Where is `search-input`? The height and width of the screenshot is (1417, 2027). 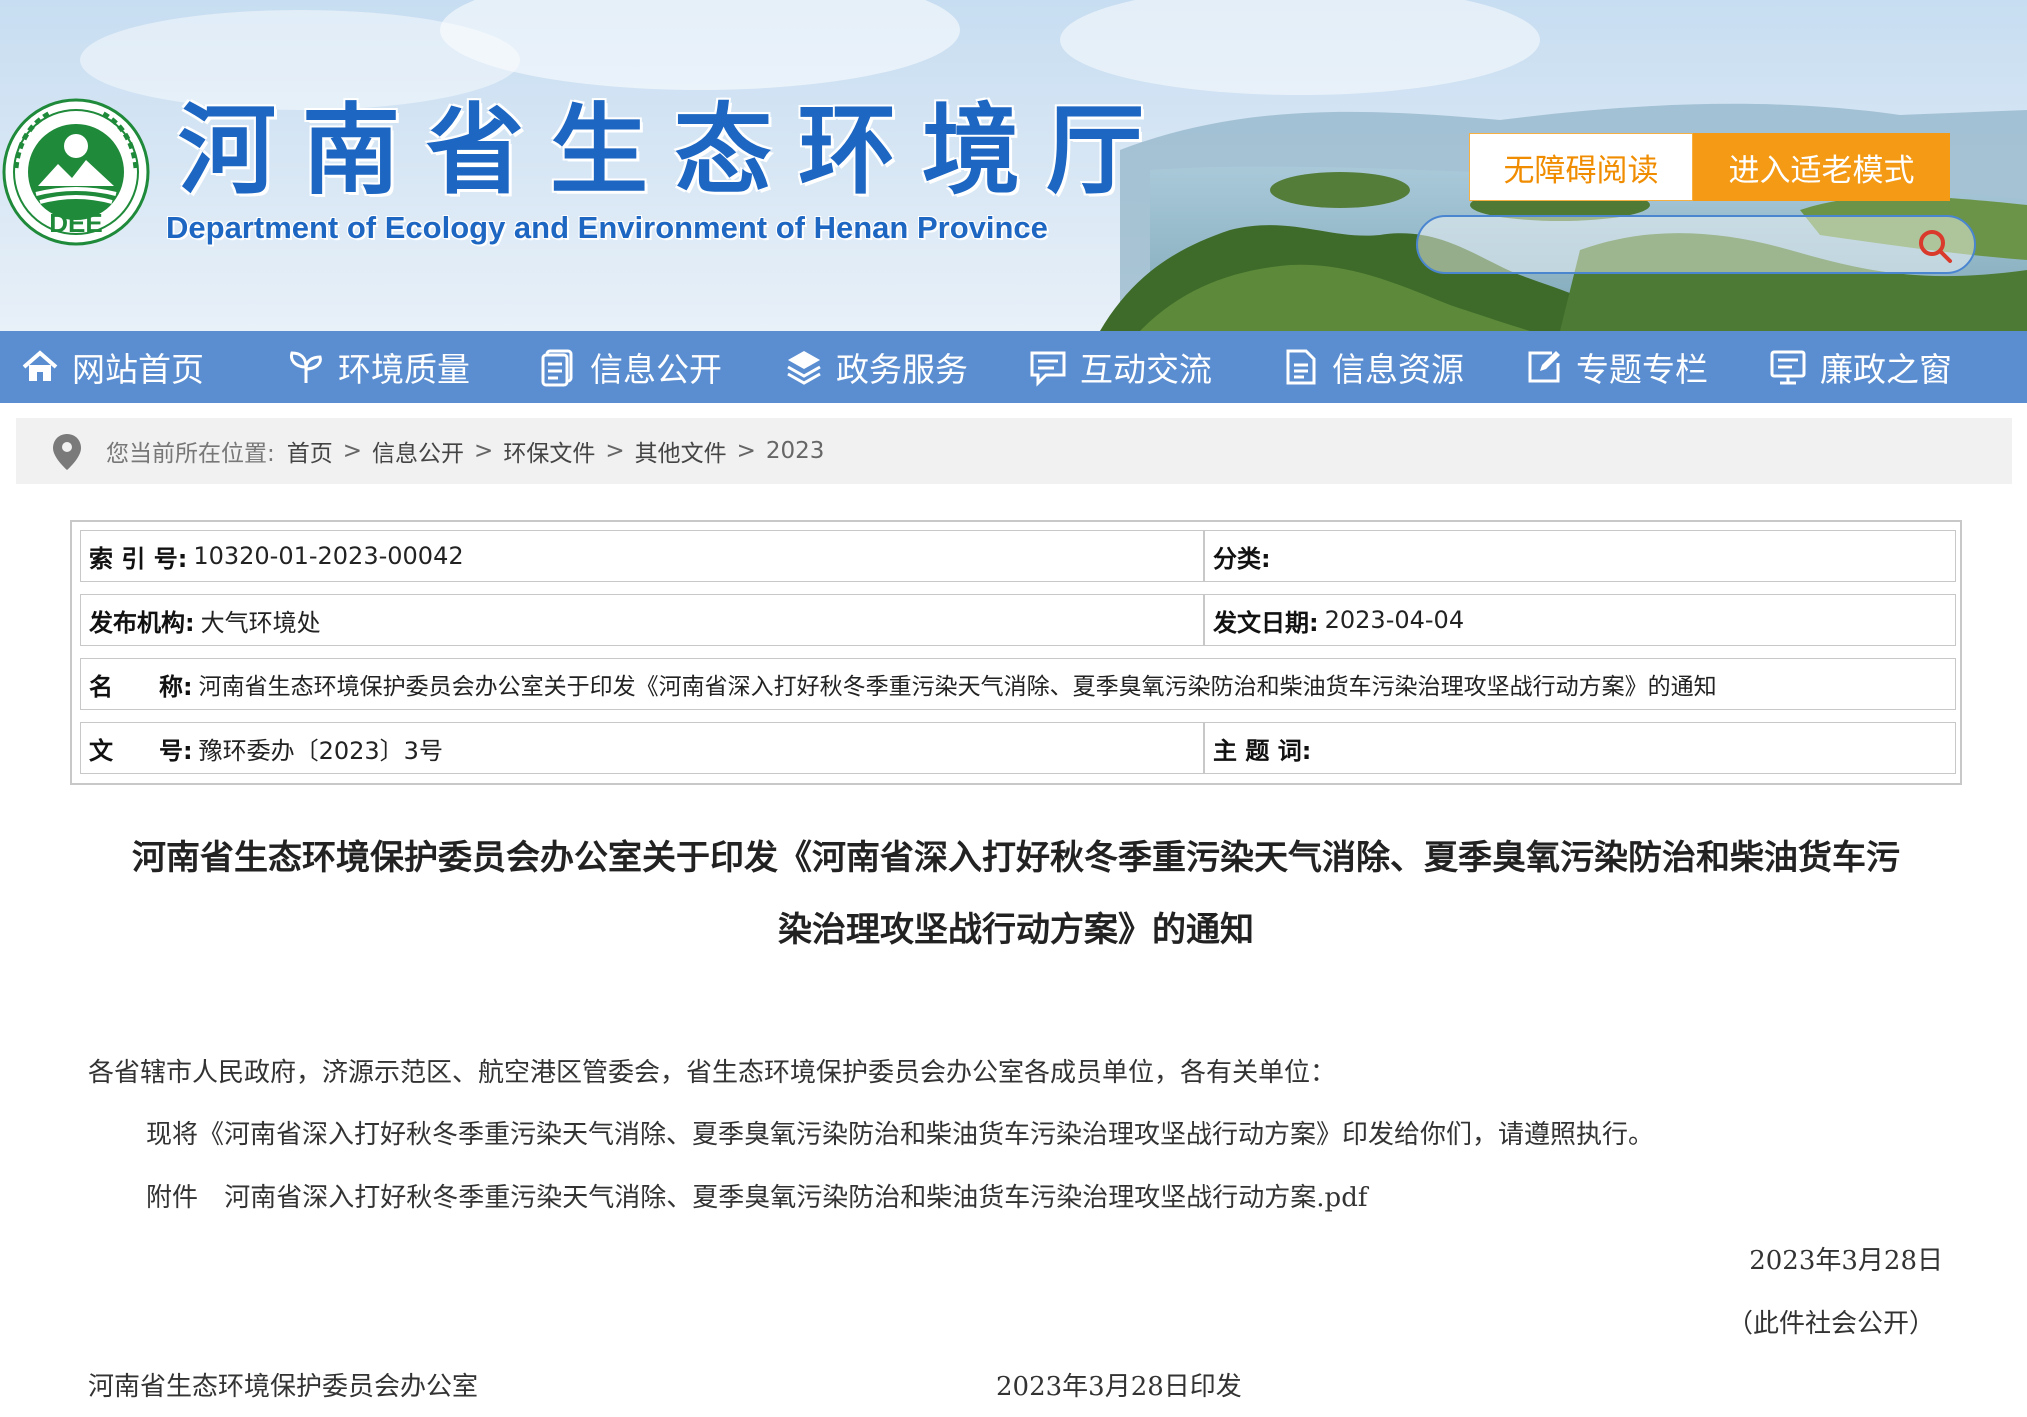
search-input is located at coordinates (1668, 245).